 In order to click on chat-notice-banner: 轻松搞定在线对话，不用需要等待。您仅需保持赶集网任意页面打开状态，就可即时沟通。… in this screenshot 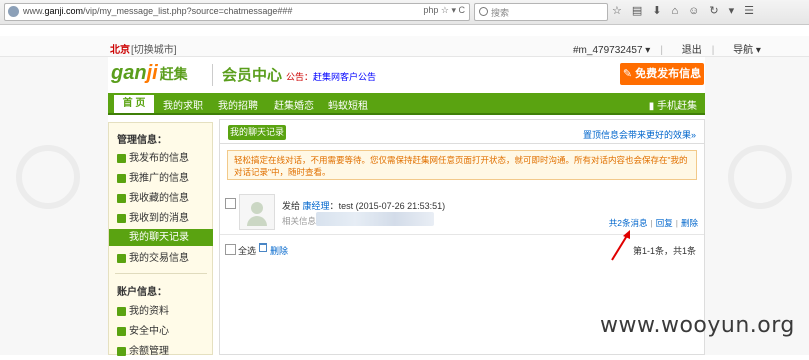, I will do `click(462, 165)`.